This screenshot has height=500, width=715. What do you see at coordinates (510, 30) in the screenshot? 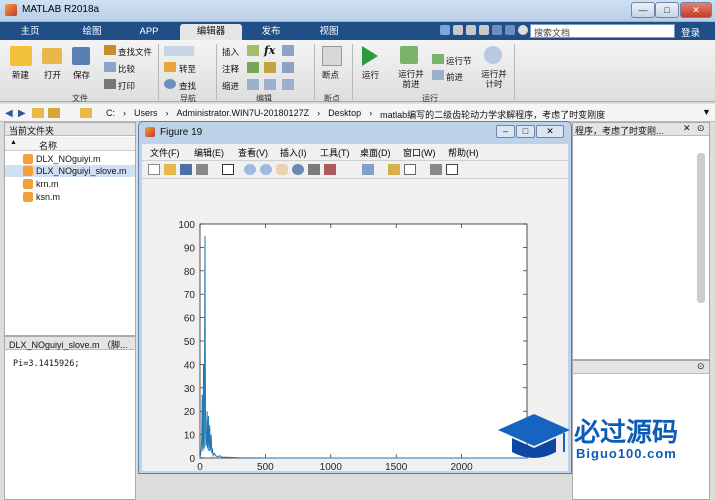
I see `redo-icon` at bounding box center [510, 30].